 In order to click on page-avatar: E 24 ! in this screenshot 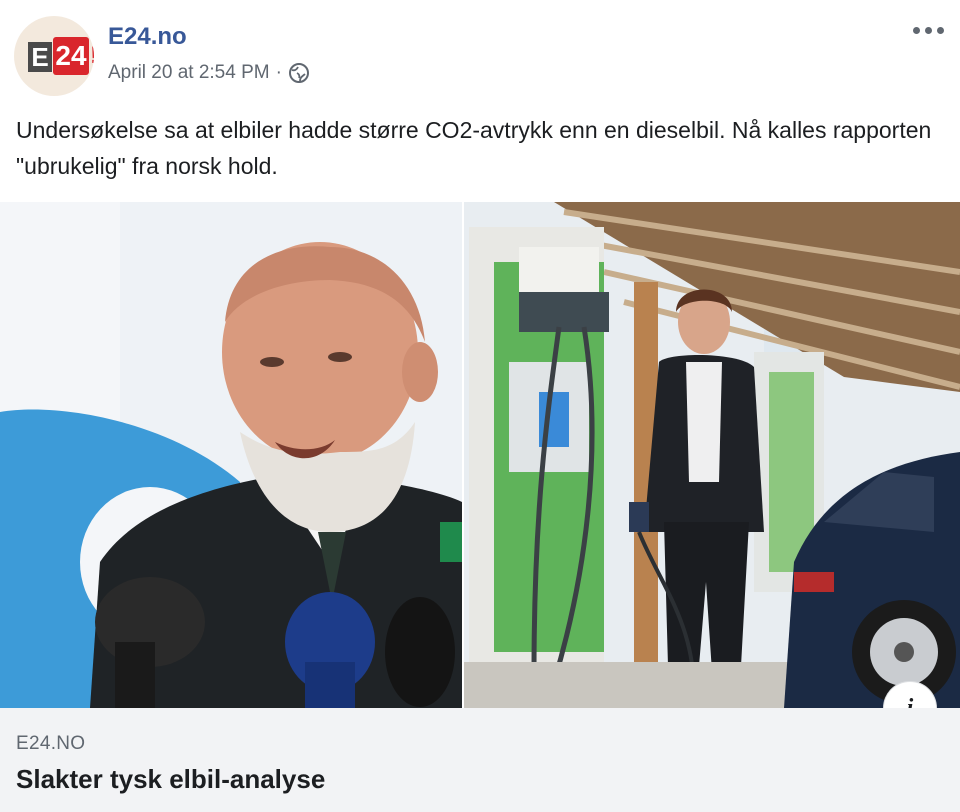, I will do `click(54, 56)`.